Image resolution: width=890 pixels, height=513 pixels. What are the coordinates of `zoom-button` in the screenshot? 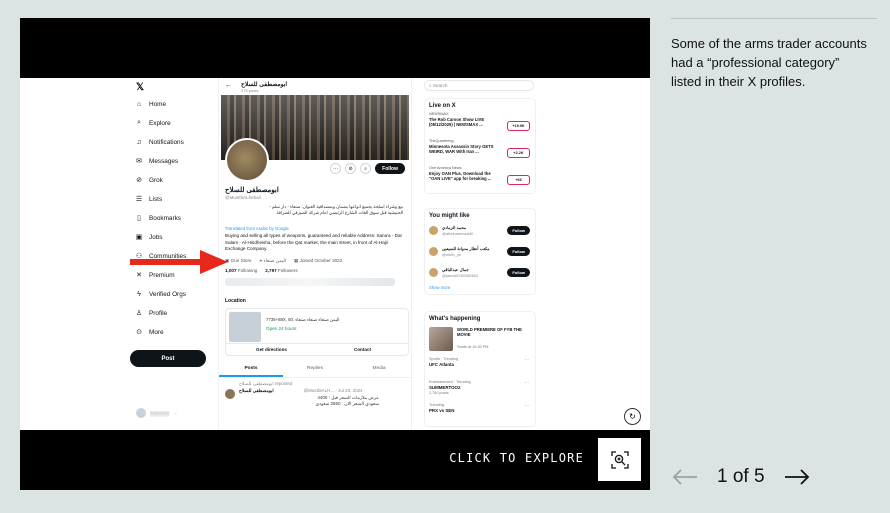 It's located at (619, 459).